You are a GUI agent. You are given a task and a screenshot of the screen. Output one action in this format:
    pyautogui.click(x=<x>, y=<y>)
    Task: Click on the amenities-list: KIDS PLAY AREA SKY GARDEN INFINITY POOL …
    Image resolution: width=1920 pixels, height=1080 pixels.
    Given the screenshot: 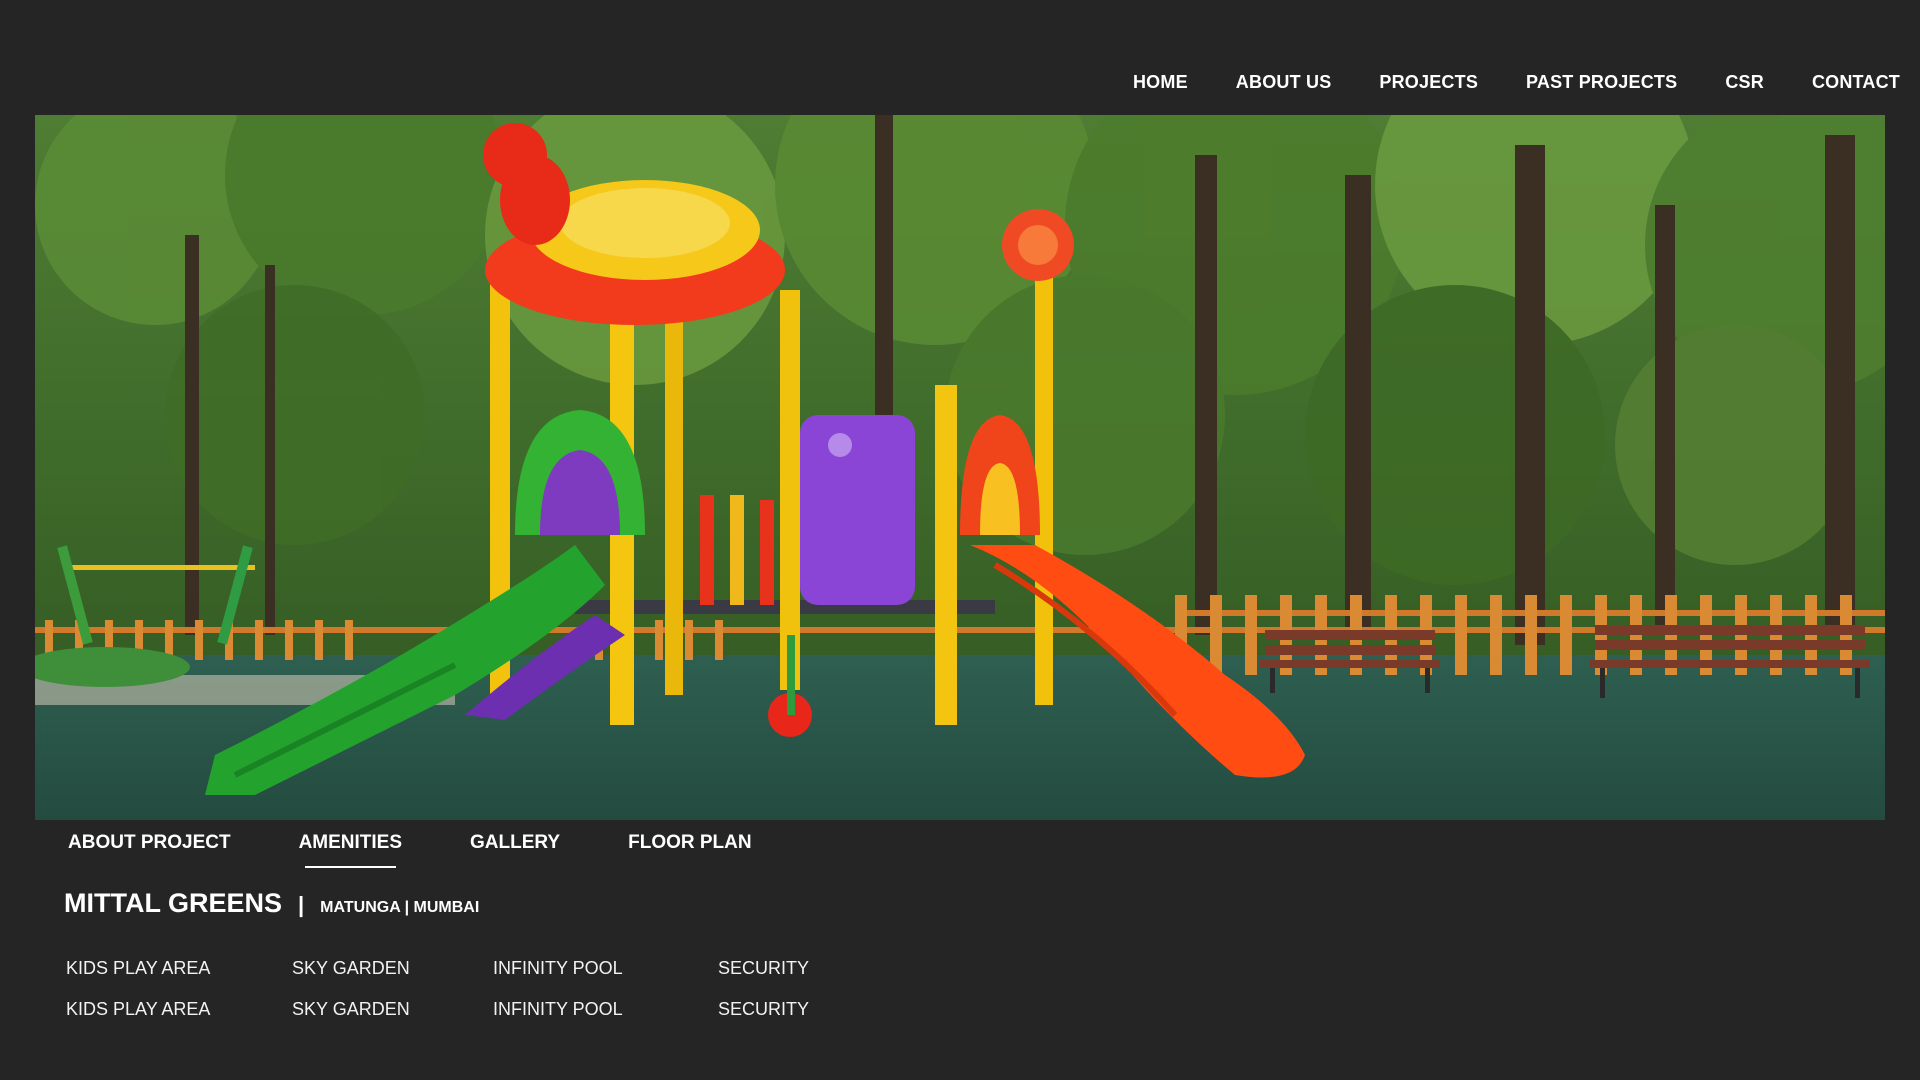 What is the action you would take?
    pyautogui.click(x=492, y=989)
    